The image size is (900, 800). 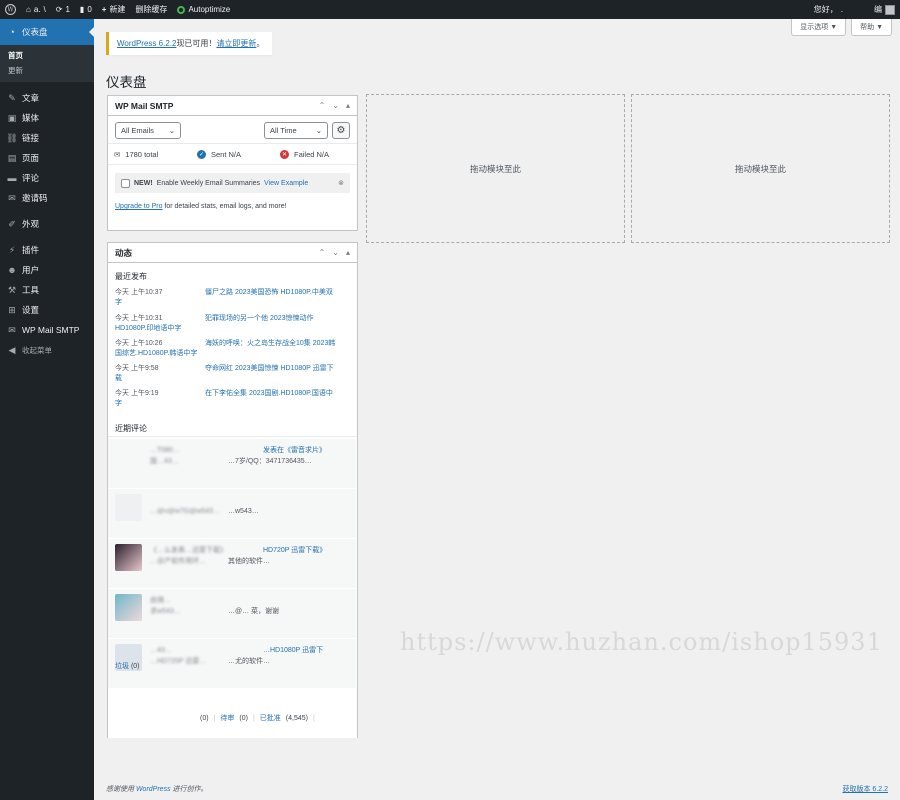 I want to click on sidebar-item-4-menu-a: ▬ 评论, so click(x=47, y=178).